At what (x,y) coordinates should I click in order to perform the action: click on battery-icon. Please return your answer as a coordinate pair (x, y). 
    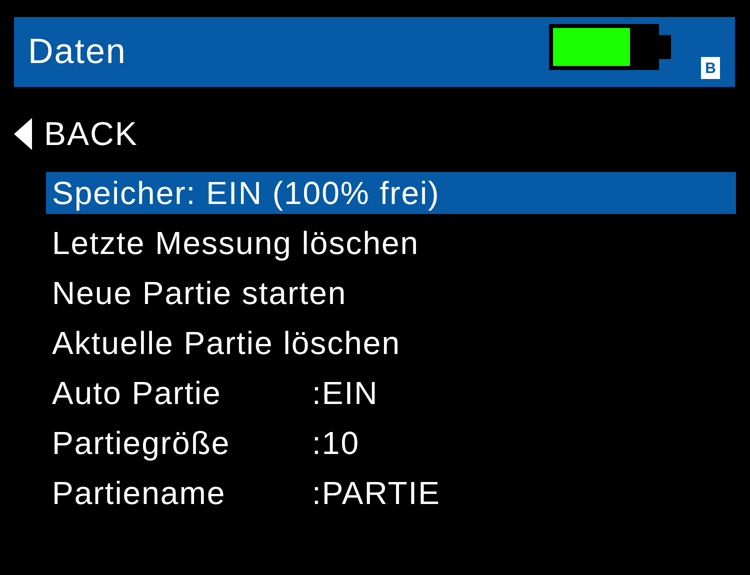
    Looking at the image, I should click on (610, 47).